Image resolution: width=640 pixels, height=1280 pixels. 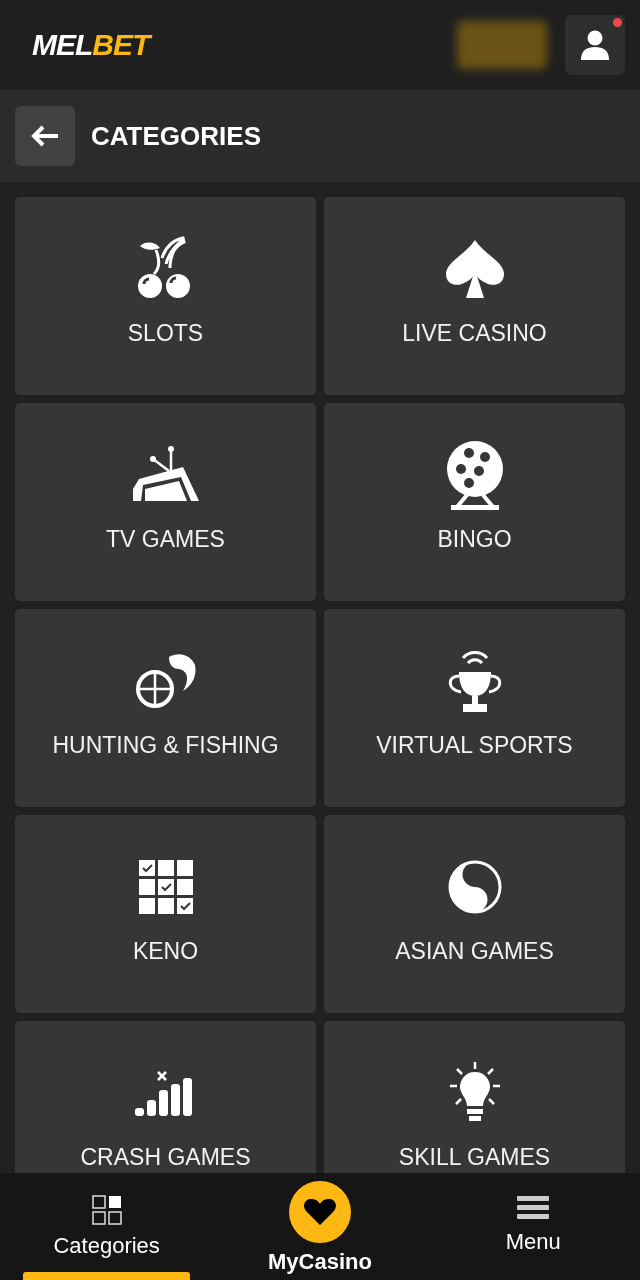 I want to click on category-tile: BINGO, so click(x=474, y=502).